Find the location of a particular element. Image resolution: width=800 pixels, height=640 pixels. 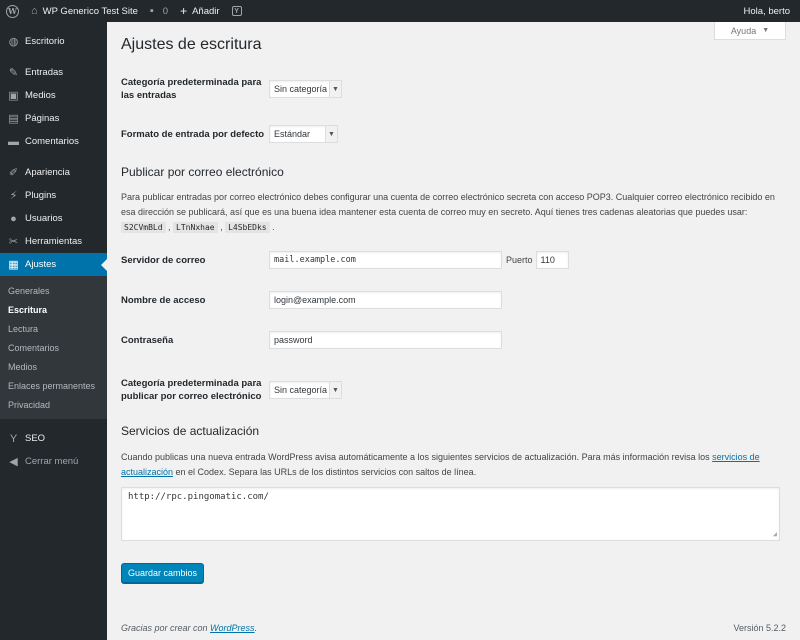

yoast-adminbar-link: Y is located at coordinates (237, 11).